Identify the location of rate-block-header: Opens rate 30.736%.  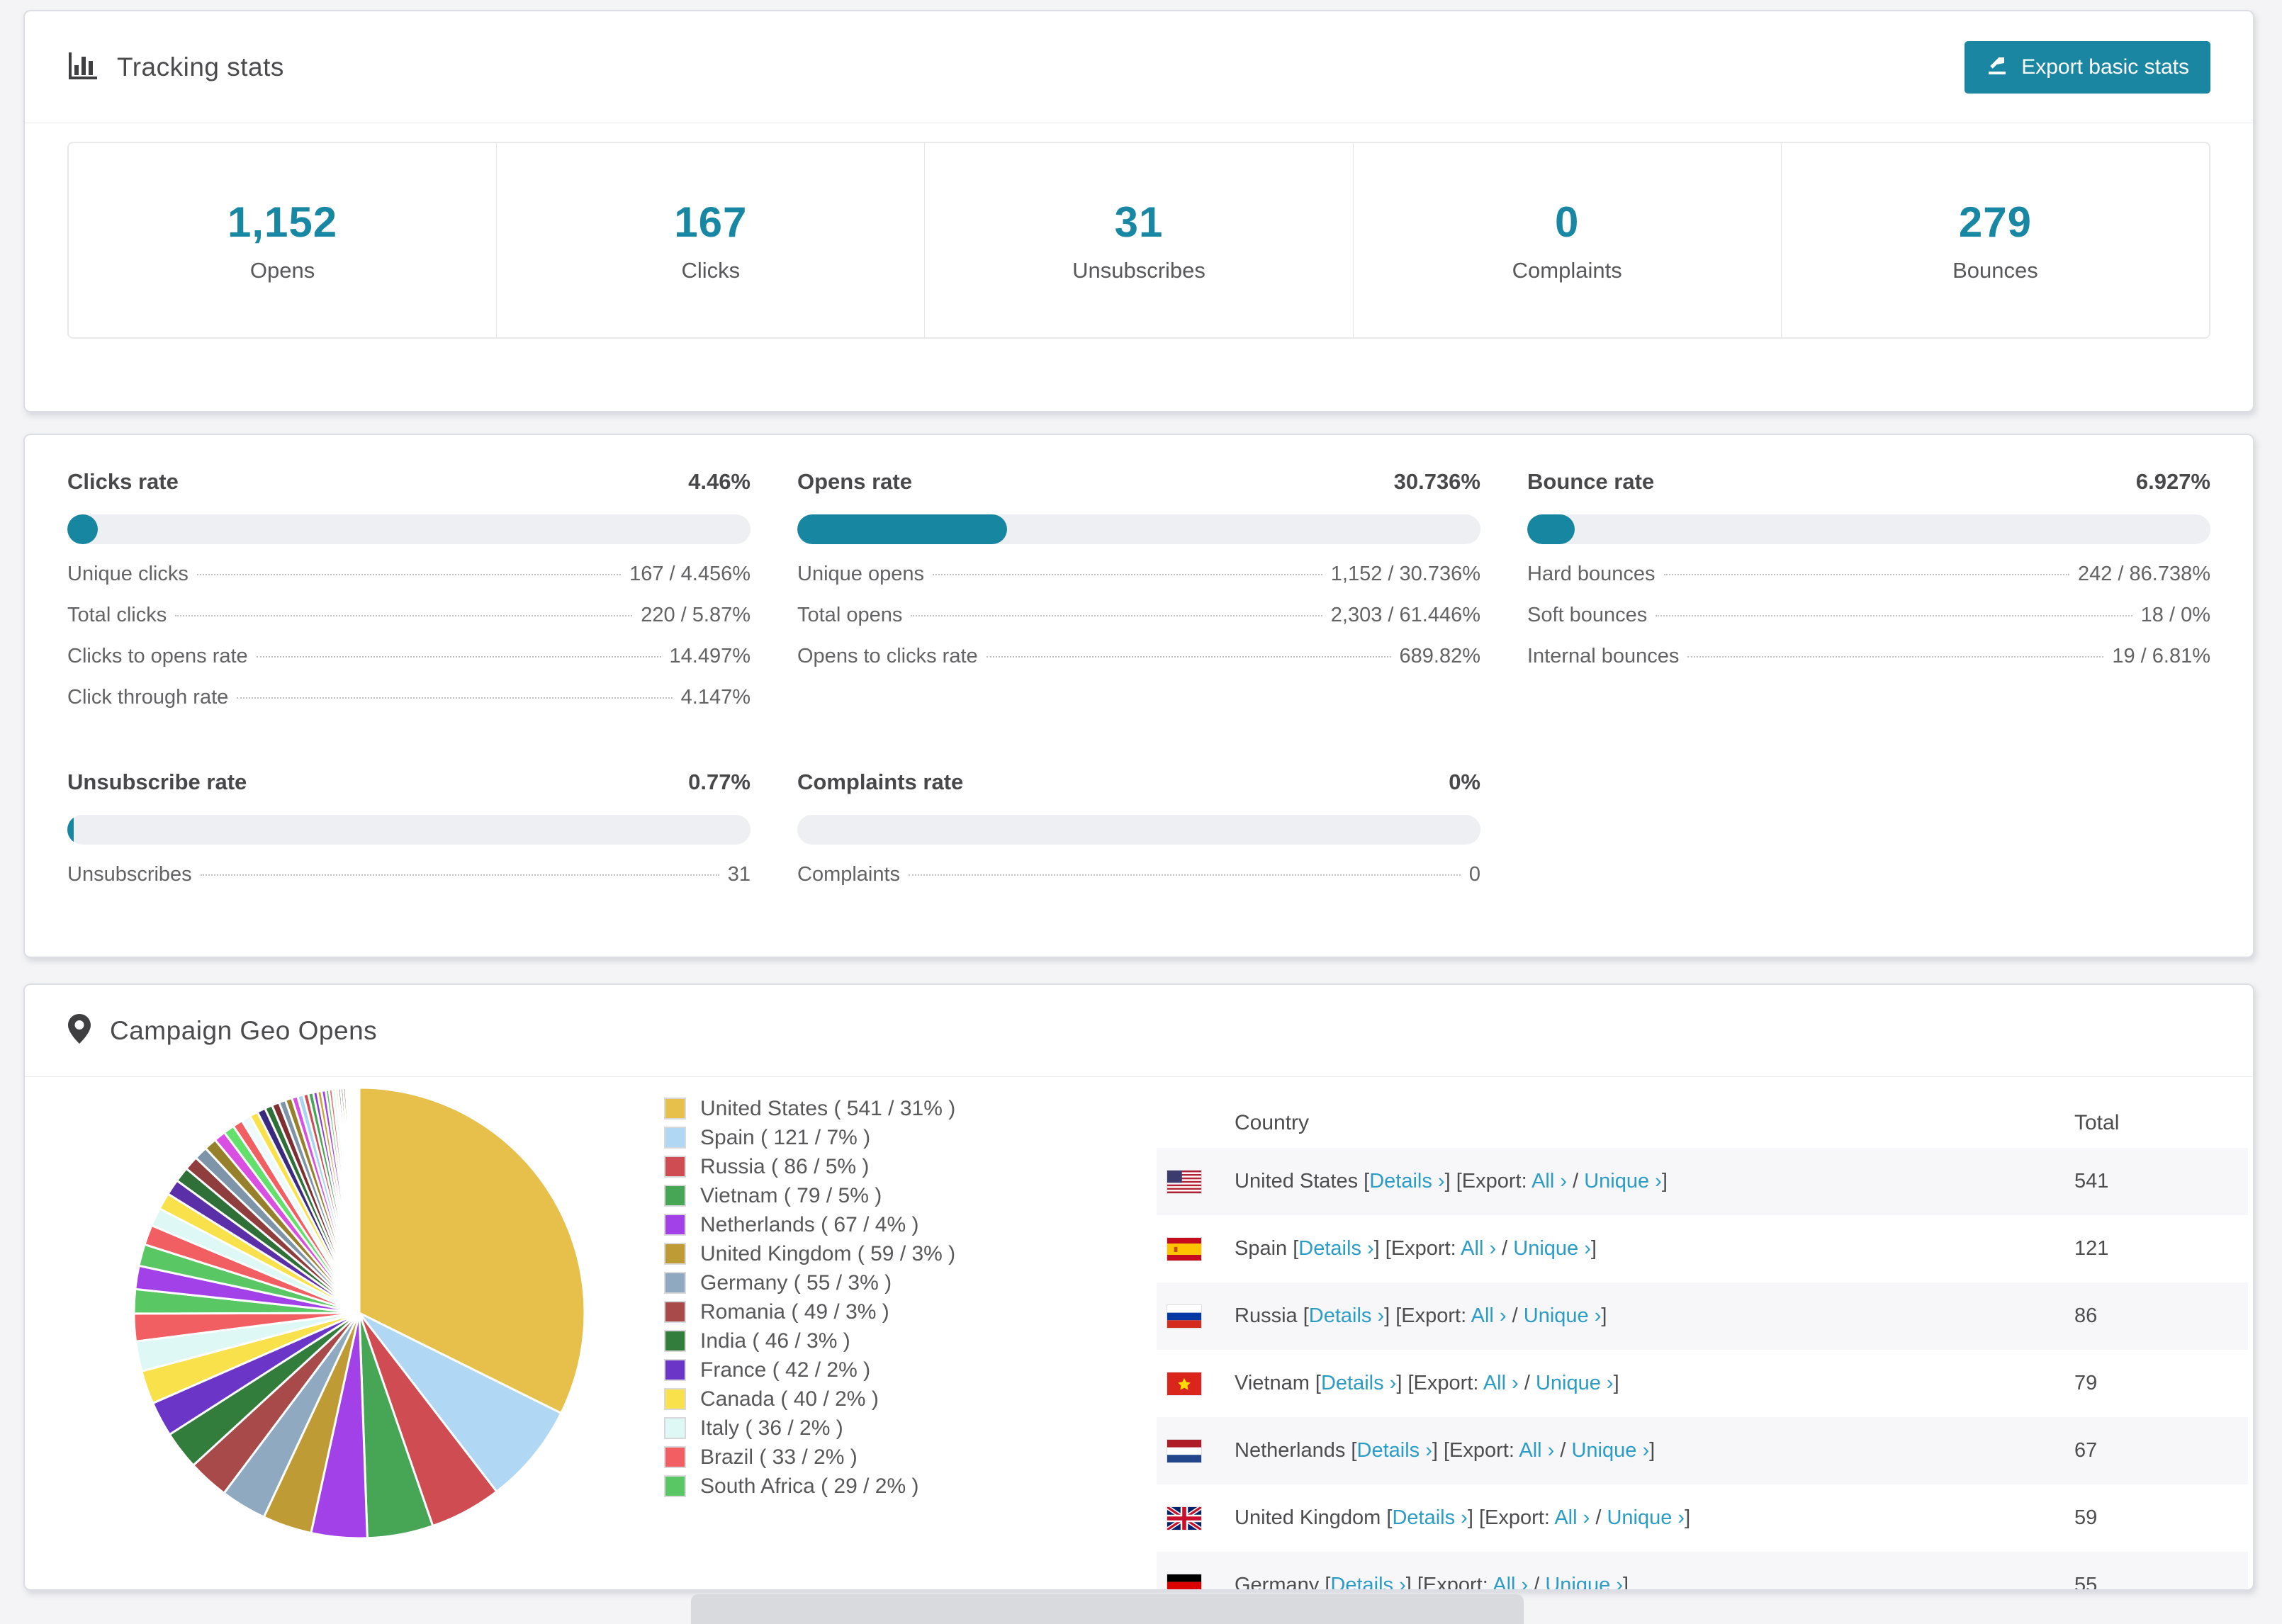
(1138, 482).